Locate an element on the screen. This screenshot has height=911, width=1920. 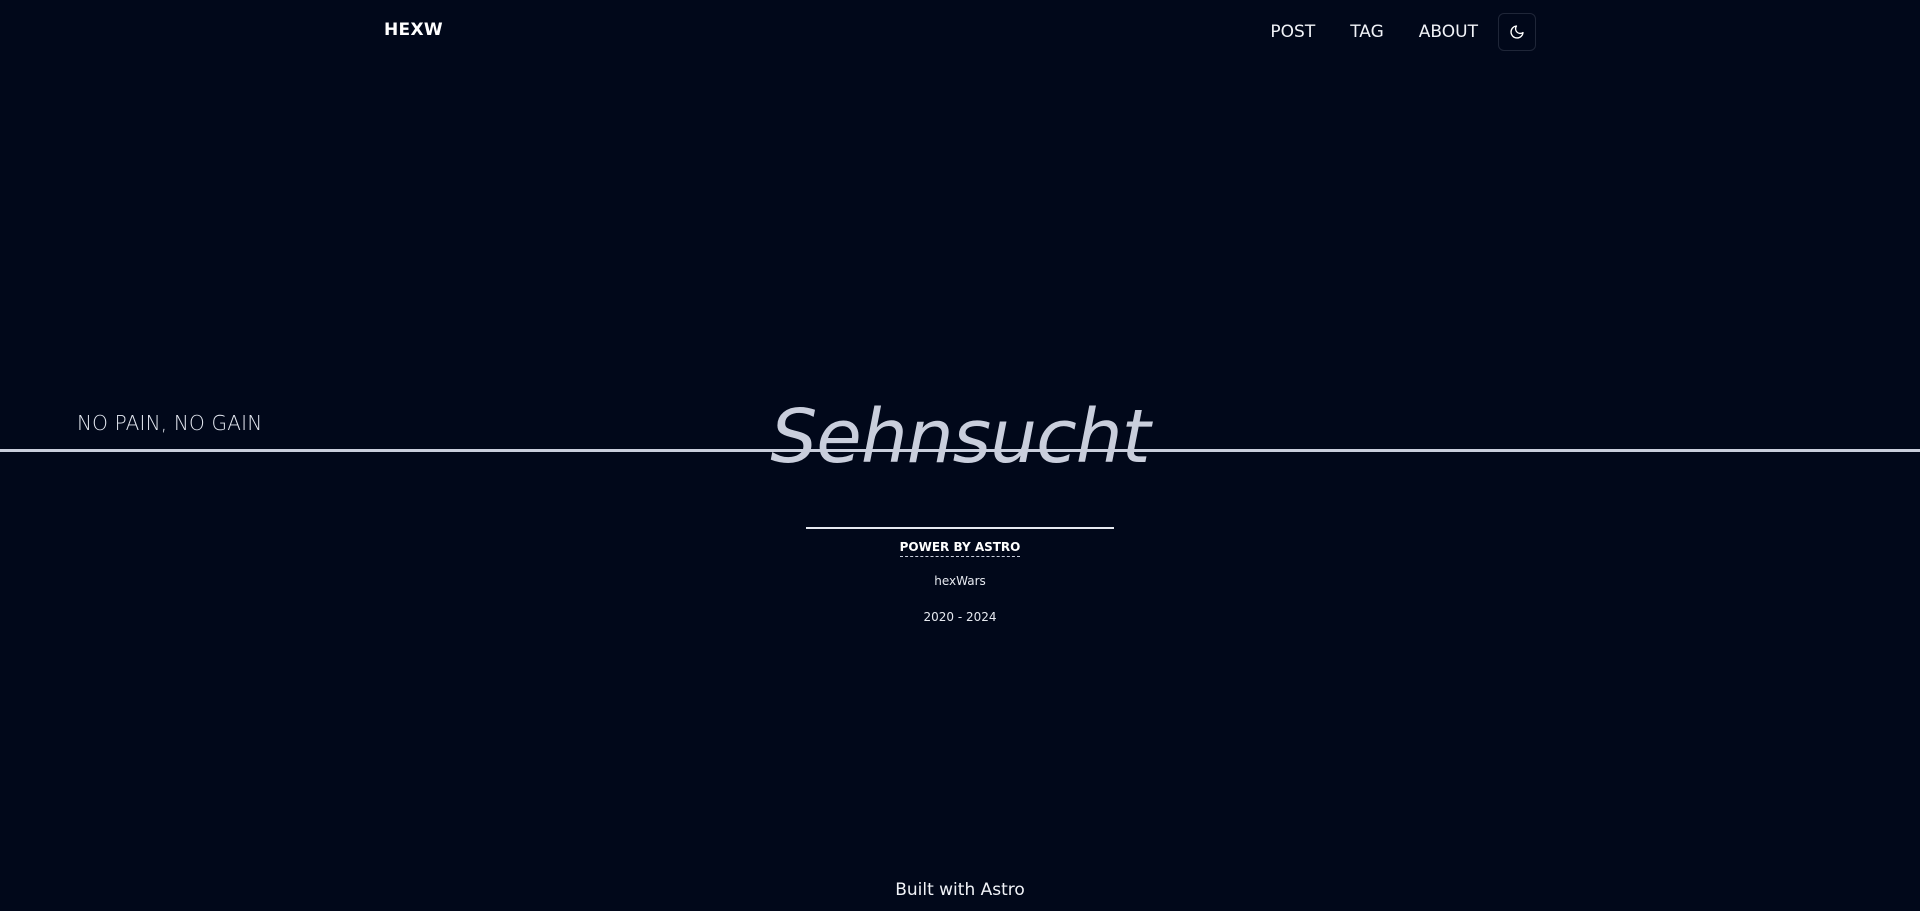
nav-link-about: ABOUT is located at coordinates (1448, 32).